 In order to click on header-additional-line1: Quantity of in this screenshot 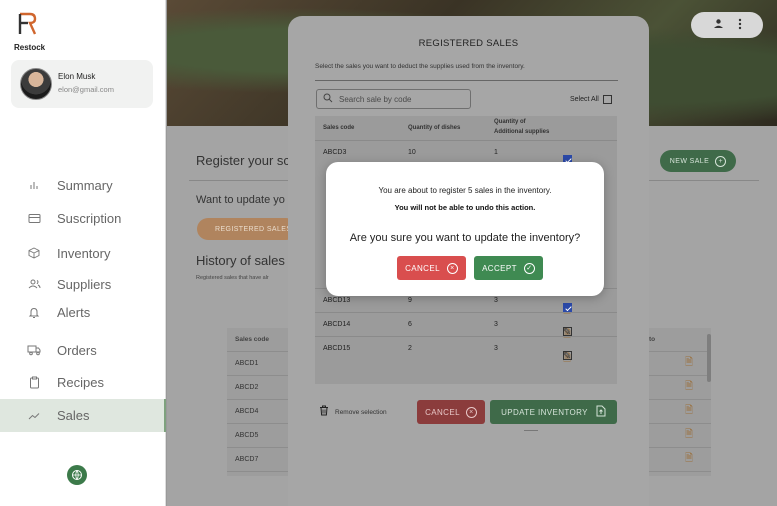, I will do `click(510, 122)`.